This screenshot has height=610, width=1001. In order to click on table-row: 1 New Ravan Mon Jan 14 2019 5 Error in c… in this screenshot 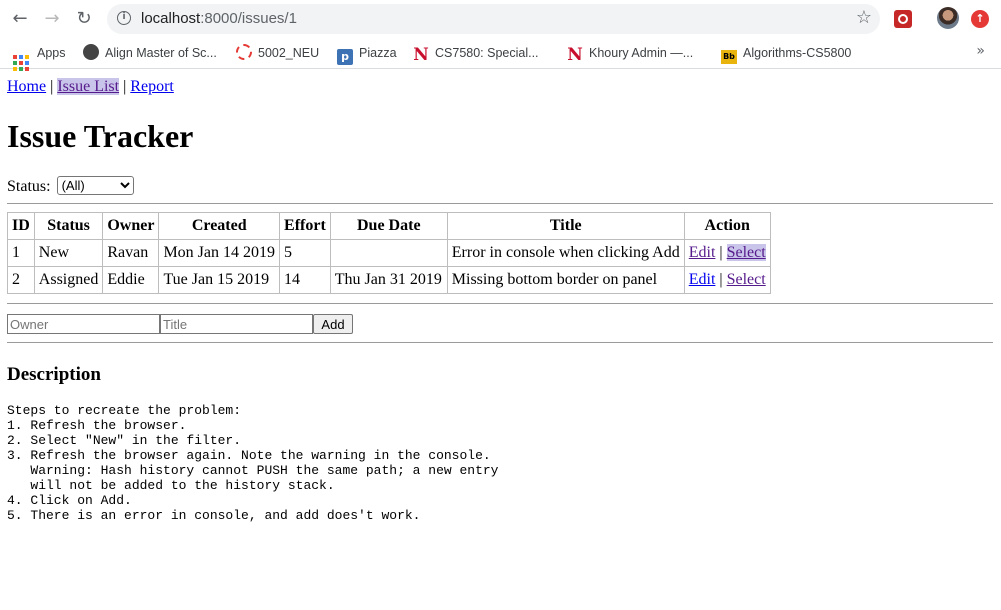, I will do `click(389, 253)`.